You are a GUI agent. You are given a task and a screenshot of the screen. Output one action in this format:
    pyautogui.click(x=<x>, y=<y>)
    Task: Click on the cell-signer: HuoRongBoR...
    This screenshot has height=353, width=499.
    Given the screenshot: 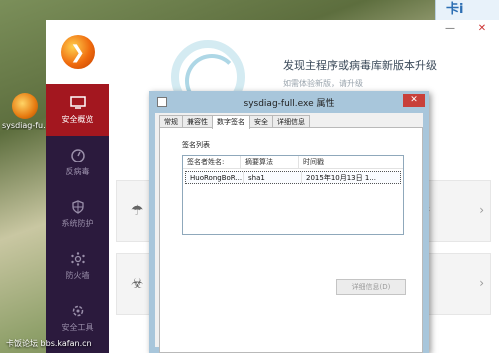 What is the action you would take?
    pyautogui.click(x=215, y=177)
    